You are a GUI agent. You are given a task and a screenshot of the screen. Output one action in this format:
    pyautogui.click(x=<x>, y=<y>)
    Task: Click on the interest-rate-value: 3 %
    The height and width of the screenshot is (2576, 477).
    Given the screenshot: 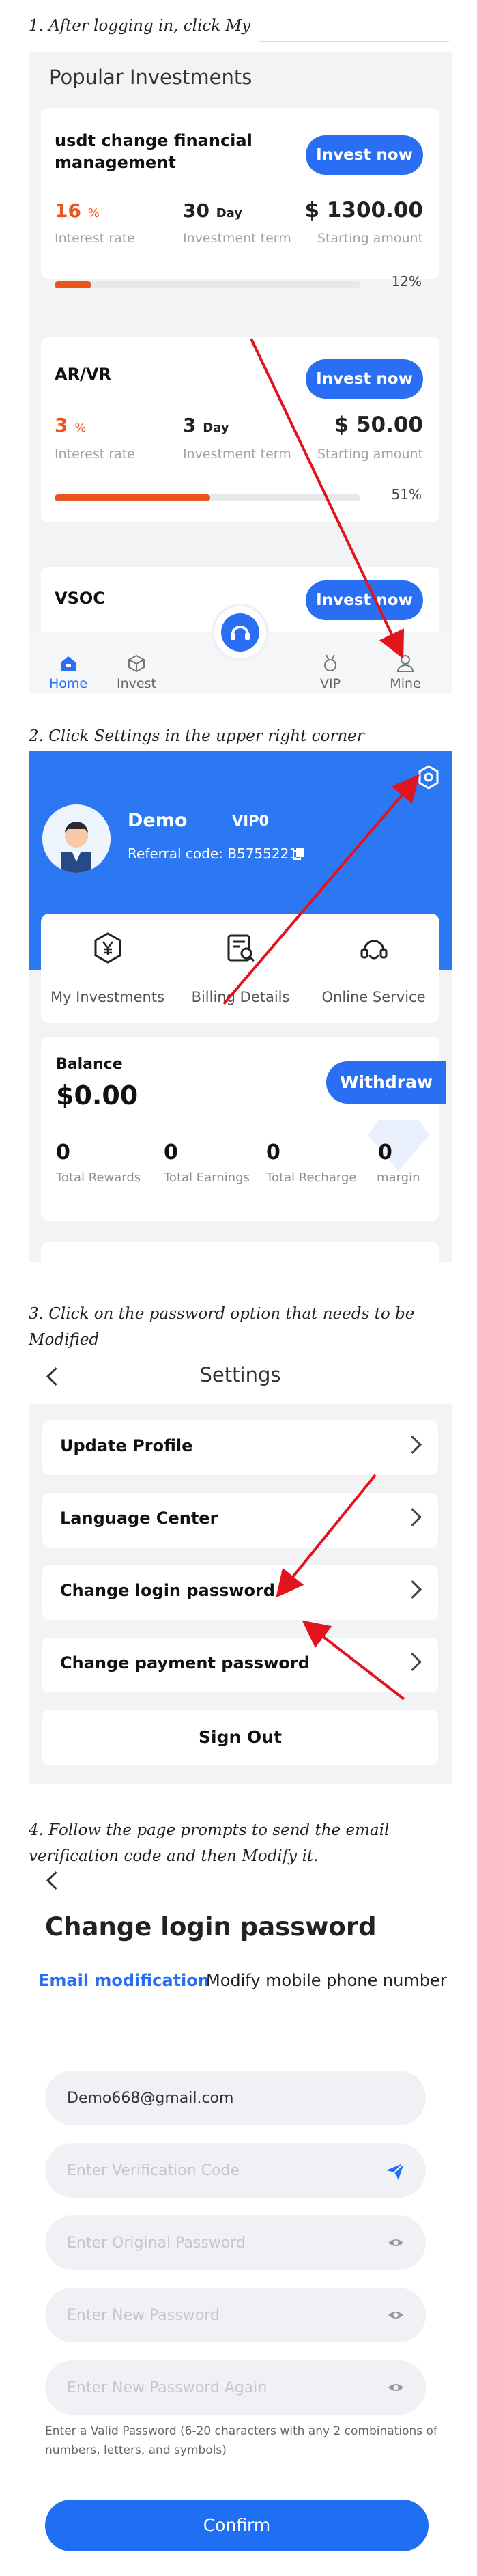 What is the action you would take?
    pyautogui.click(x=71, y=425)
    